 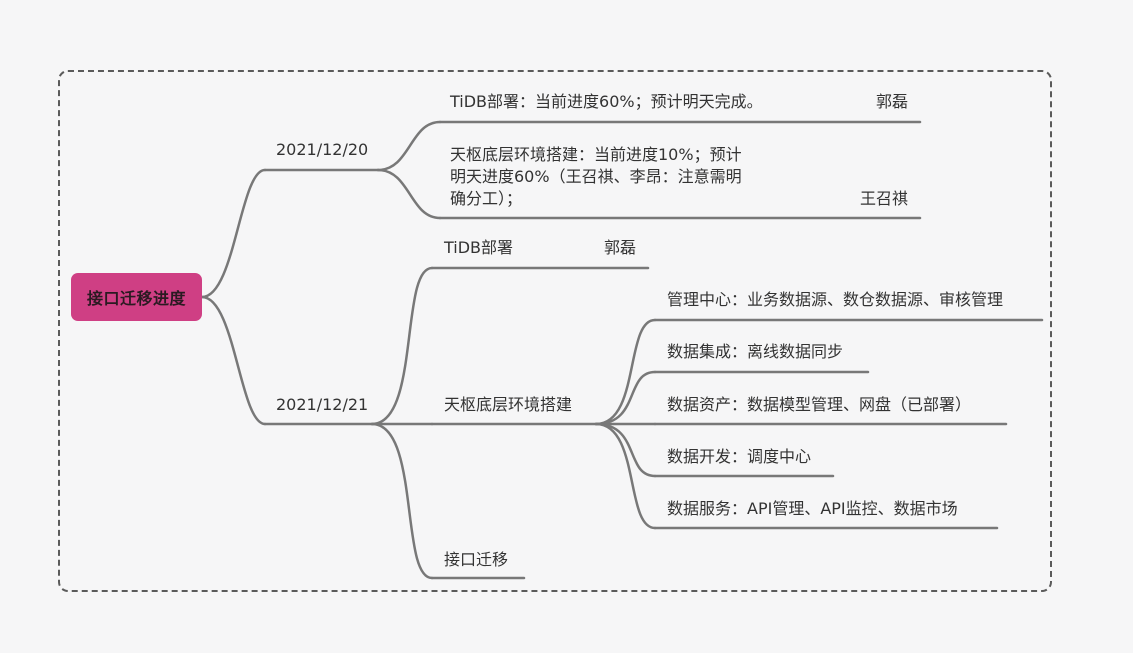 I want to click on edge-tianshu-child4, so click(x=625, y=450).